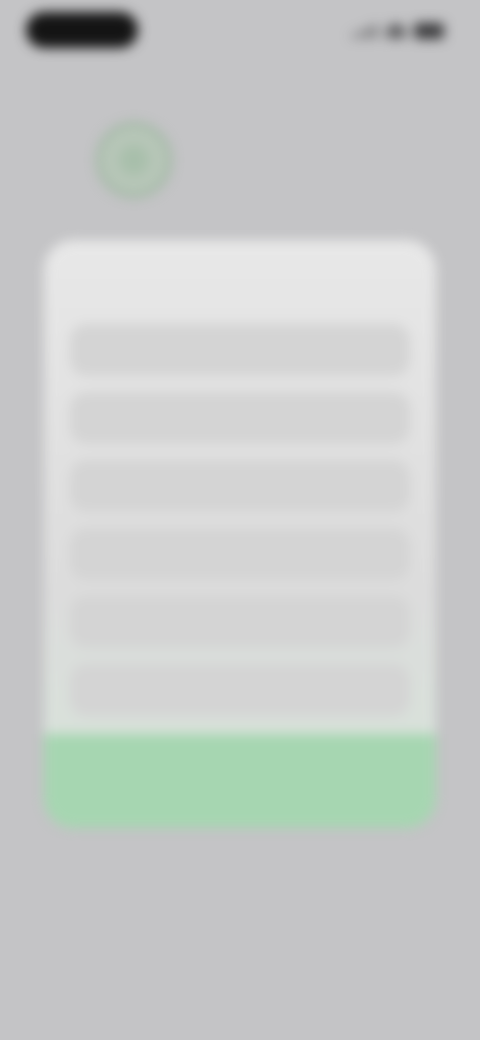  I want to click on logo-icon, so click(134, 160).